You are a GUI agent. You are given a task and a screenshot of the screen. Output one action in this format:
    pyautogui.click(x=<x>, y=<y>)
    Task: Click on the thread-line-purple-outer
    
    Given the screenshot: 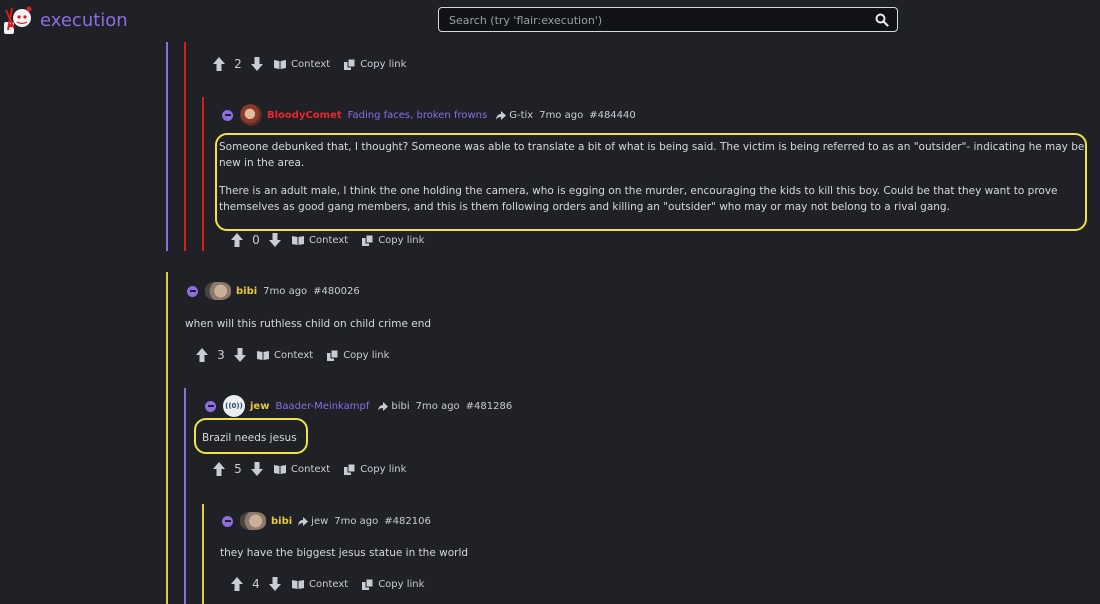 What is the action you would take?
    pyautogui.click(x=167, y=146)
    